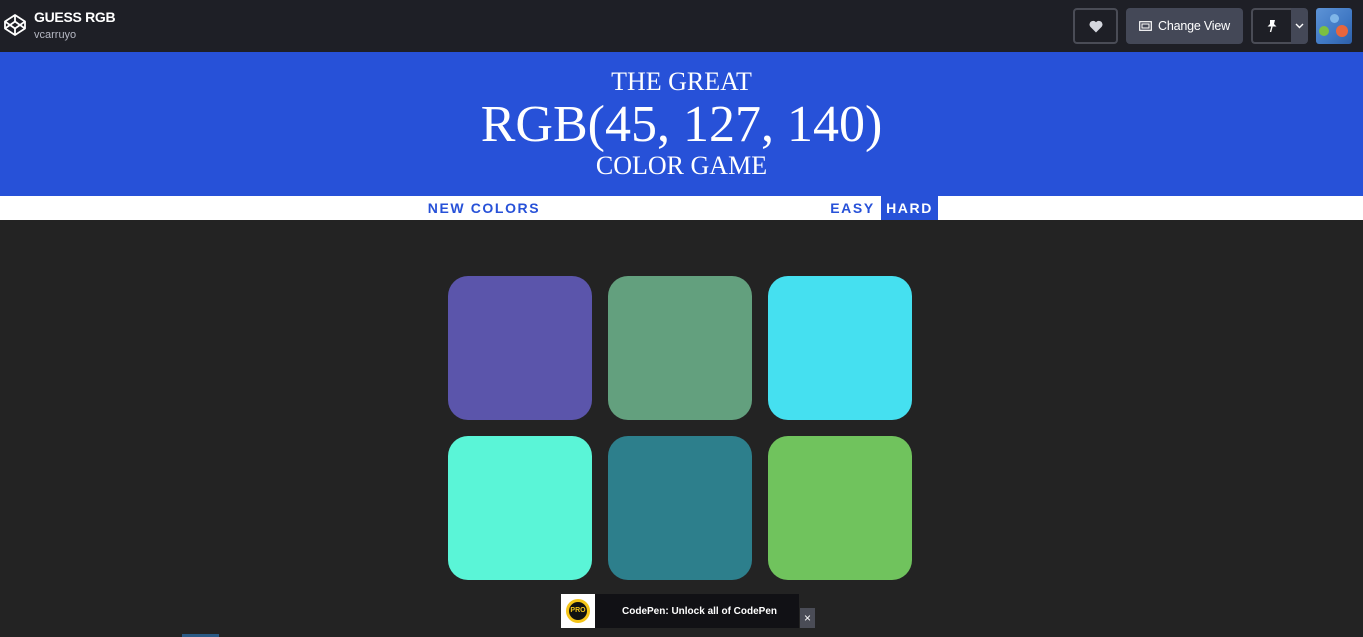 This screenshot has height=637, width=1363. I want to click on heart-button, so click(1095, 26).